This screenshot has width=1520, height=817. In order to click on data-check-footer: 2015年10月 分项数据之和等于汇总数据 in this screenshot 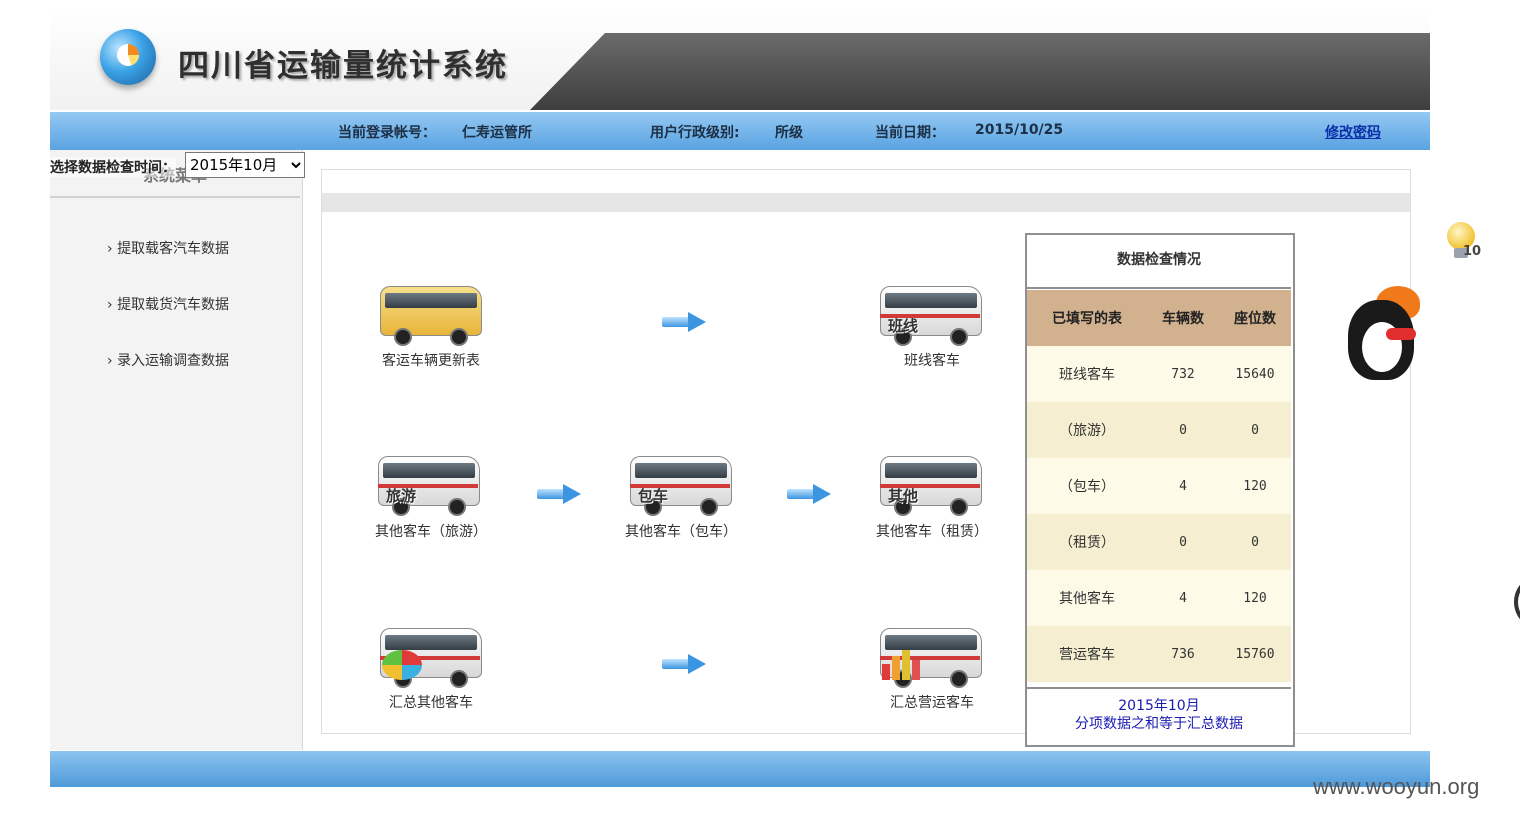, I will do `click(1159, 715)`.